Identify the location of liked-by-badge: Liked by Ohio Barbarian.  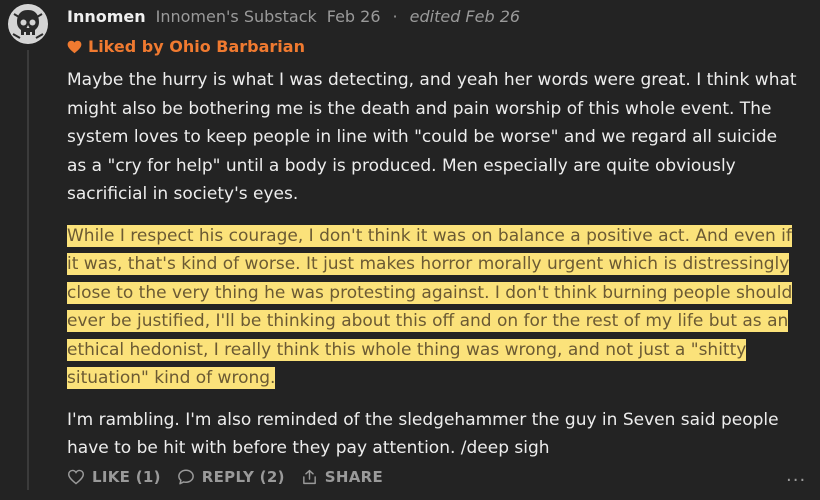
(186, 46).